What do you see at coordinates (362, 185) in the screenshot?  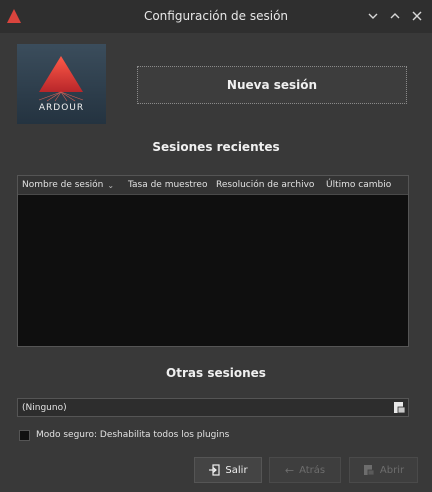 I see `column-header-last-modified: Último cambio` at bounding box center [362, 185].